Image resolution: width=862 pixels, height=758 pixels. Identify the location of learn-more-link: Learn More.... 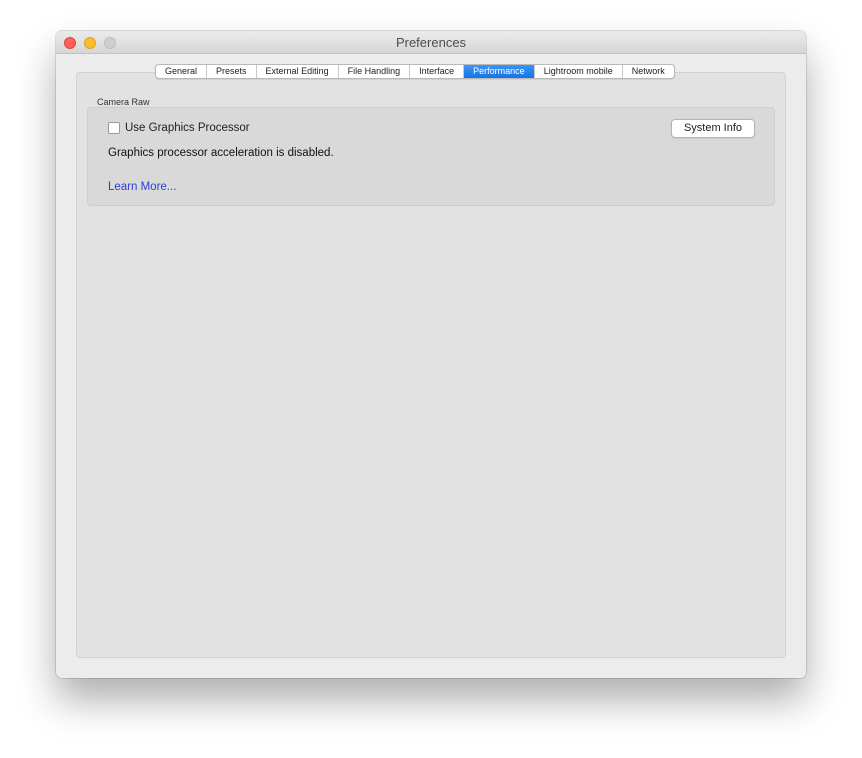
(142, 187).